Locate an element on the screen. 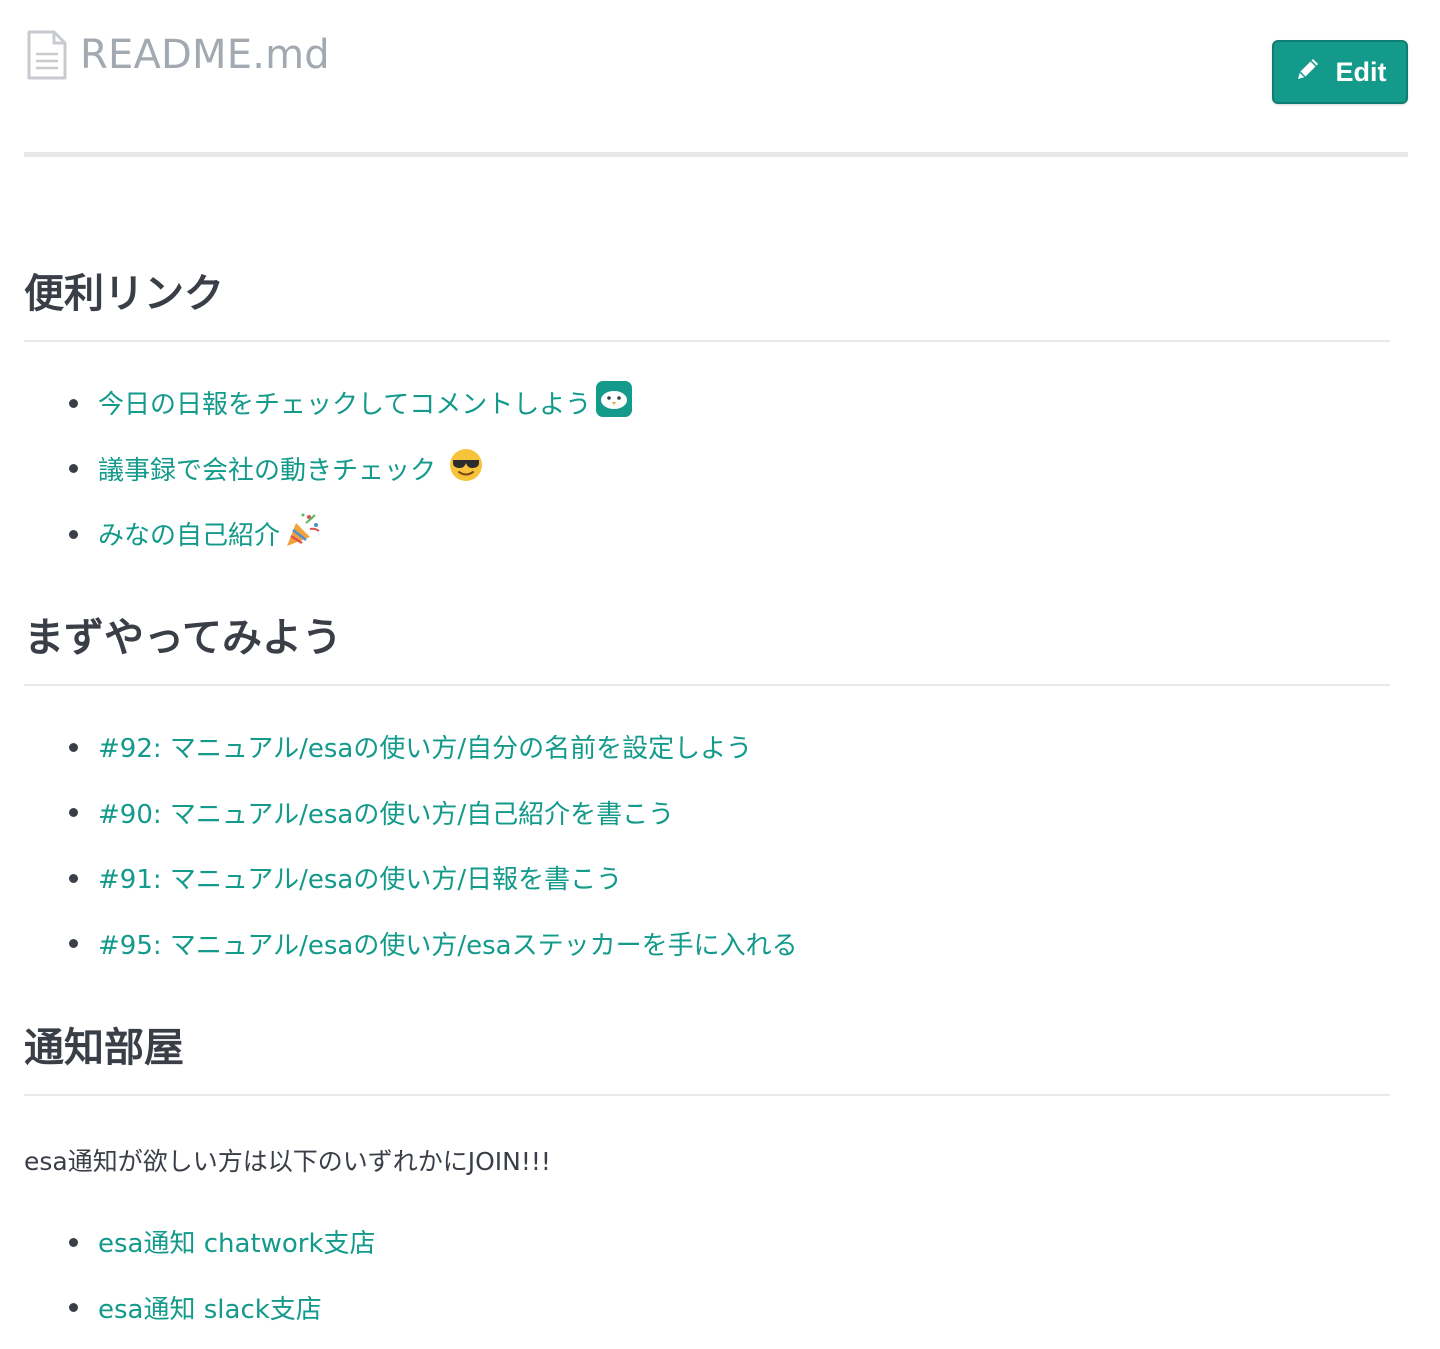  list-item: #95: マニュアル/esaの使い方/esaステッカーを手に入れる is located at coordinates (411, 944).